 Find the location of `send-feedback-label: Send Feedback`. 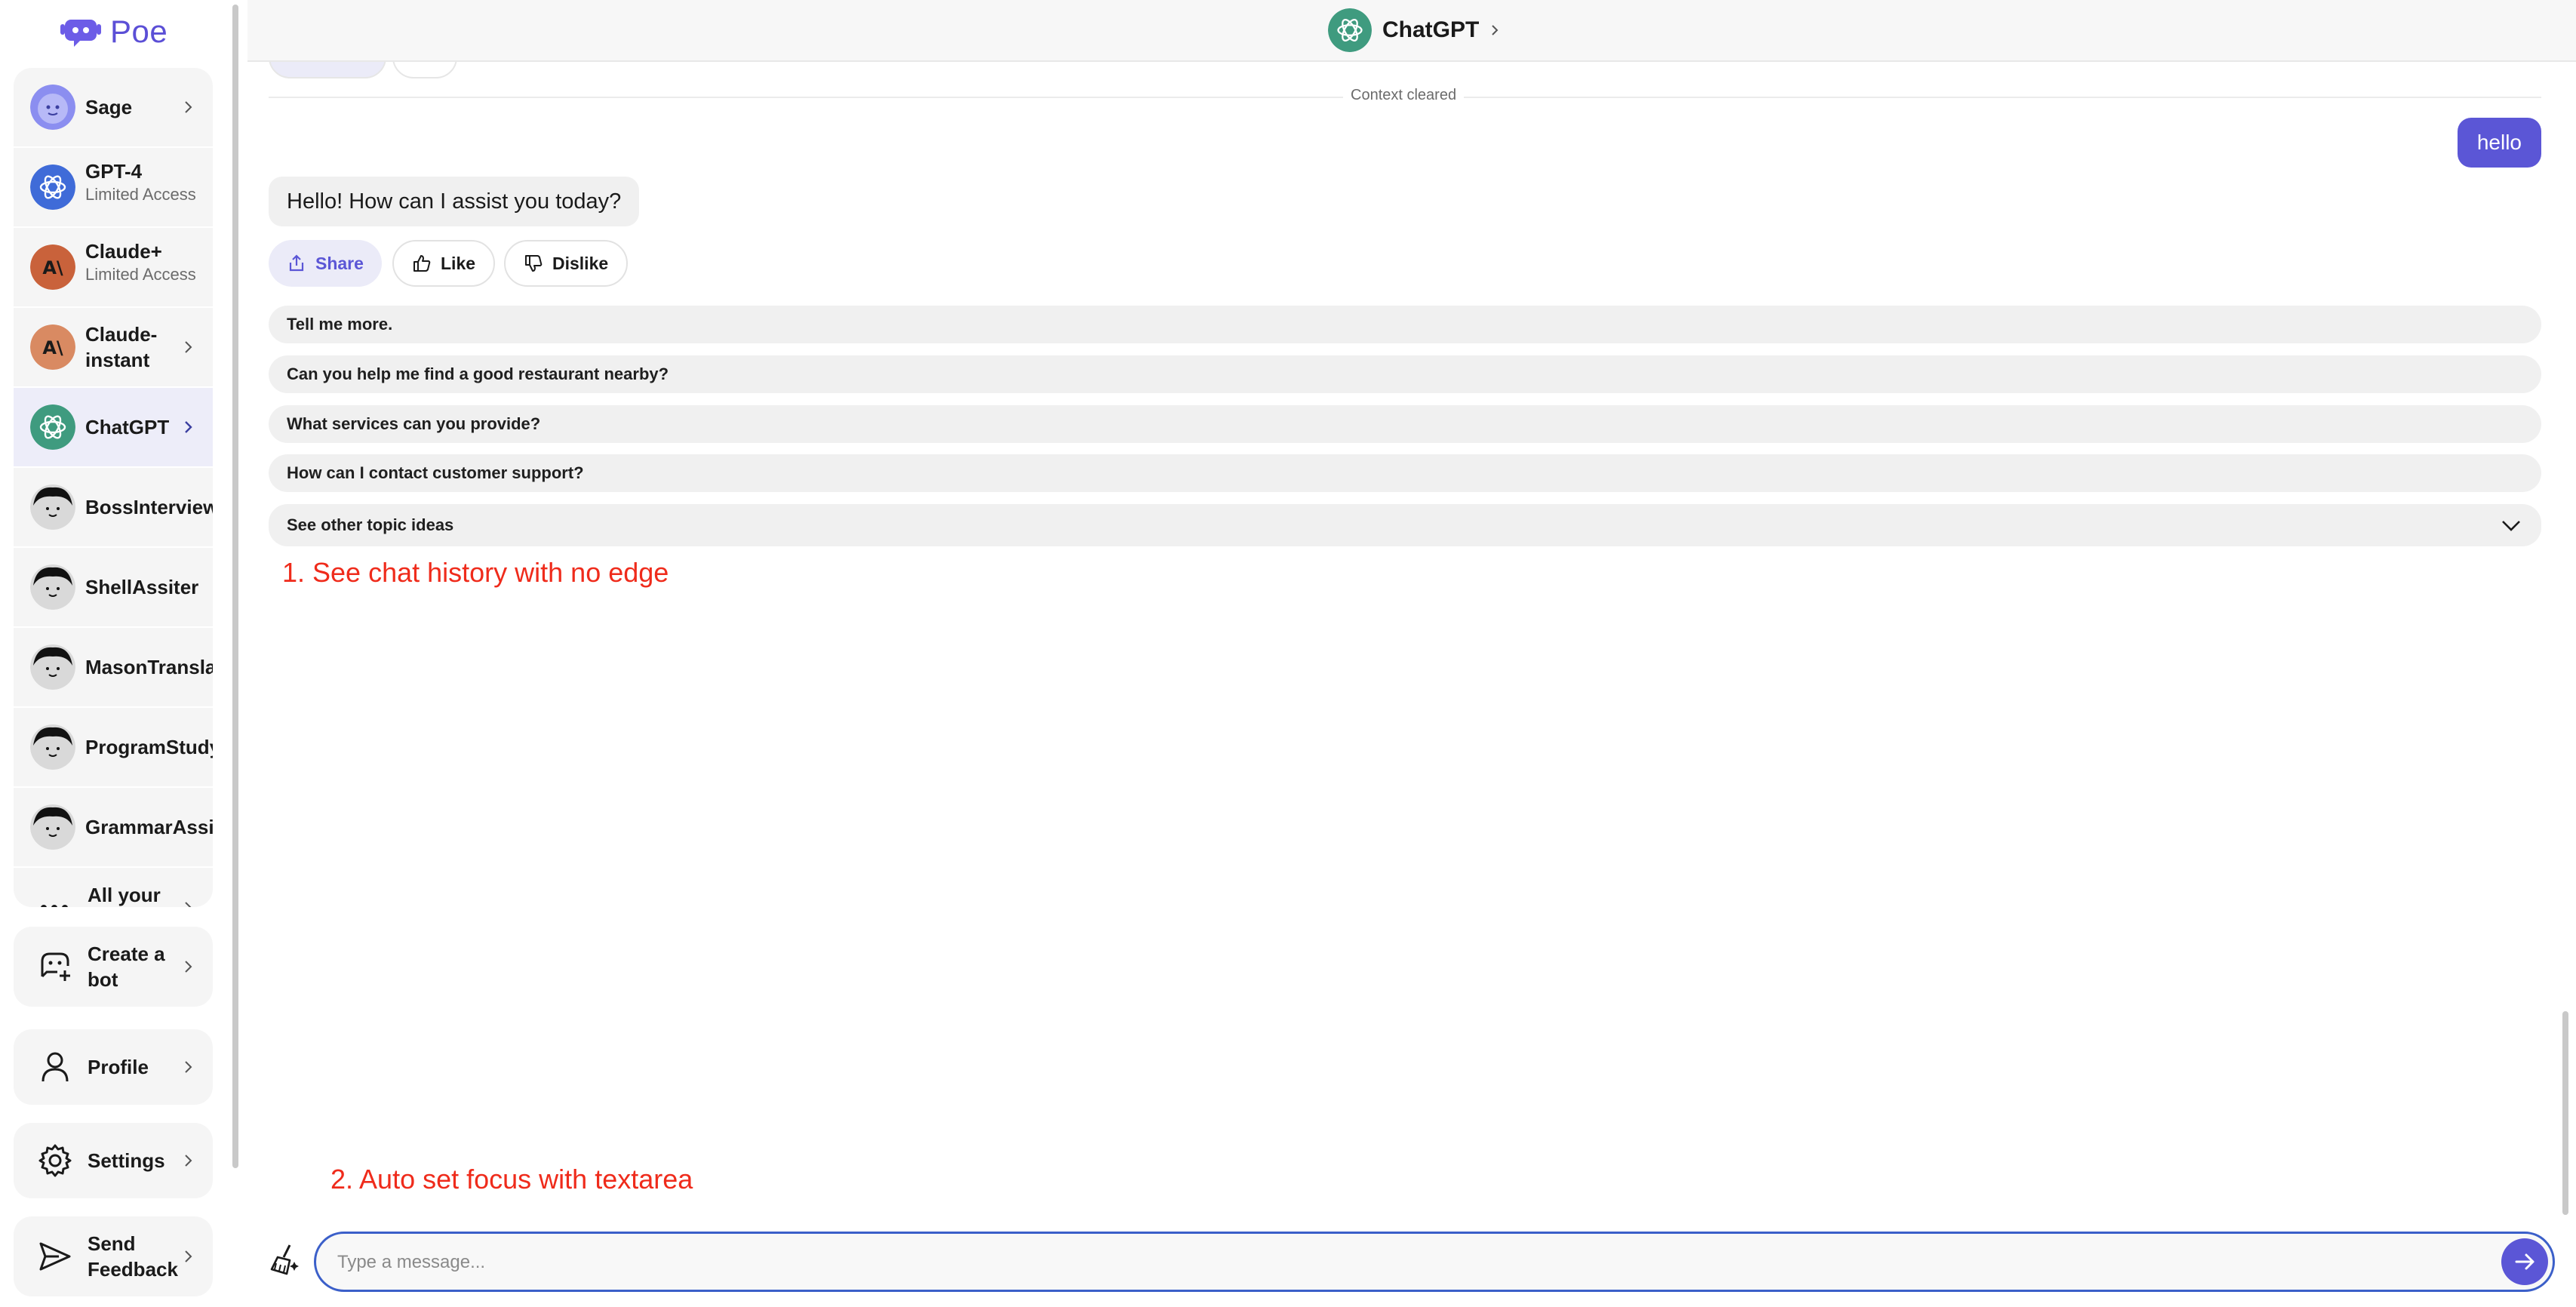

send-feedback-label: Send Feedback is located at coordinates (133, 1256).